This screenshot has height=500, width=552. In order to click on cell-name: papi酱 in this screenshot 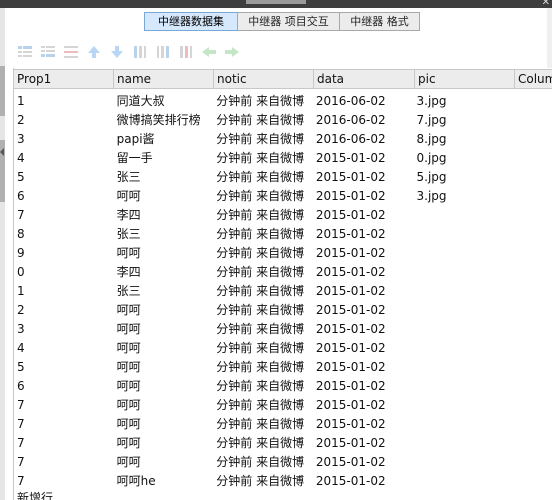, I will do `click(164, 139)`.